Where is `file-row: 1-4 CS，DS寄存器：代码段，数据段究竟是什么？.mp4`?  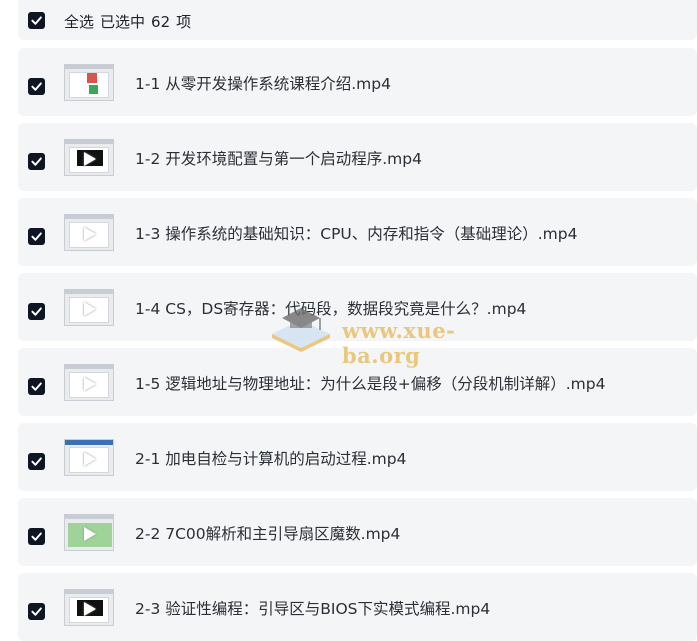 file-row: 1-4 CS，DS寄存器：代码段，数据段究竟是什么？.mp4 is located at coordinates (357, 307).